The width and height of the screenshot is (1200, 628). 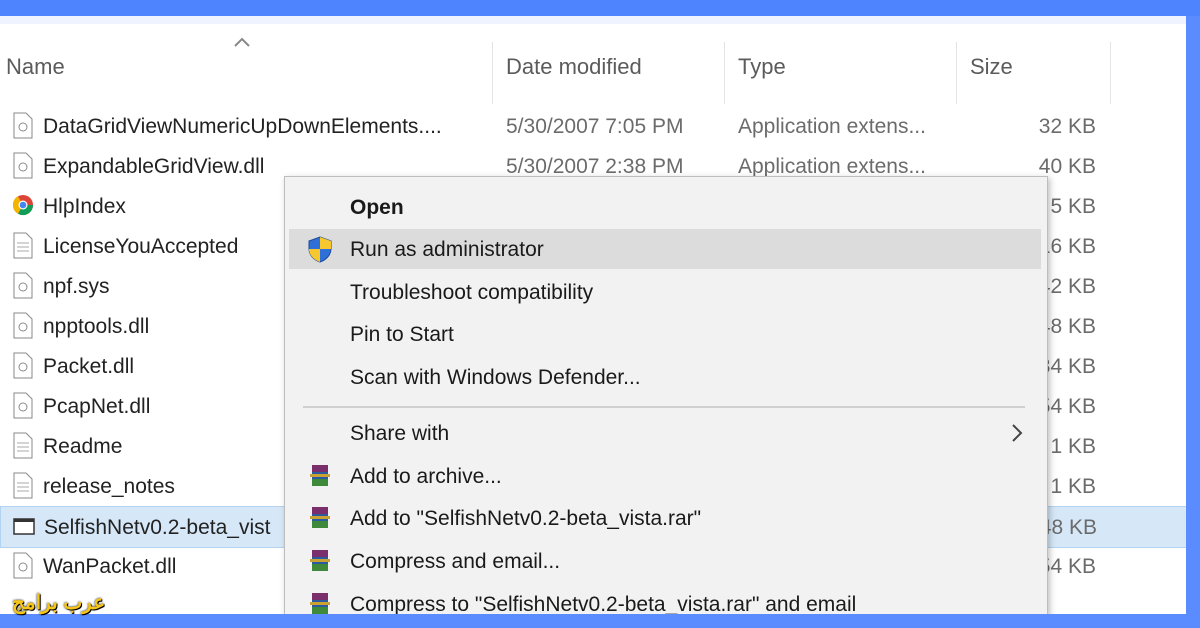 What do you see at coordinates (762, 67) in the screenshot?
I see `column-header-type: Type` at bounding box center [762, 67].